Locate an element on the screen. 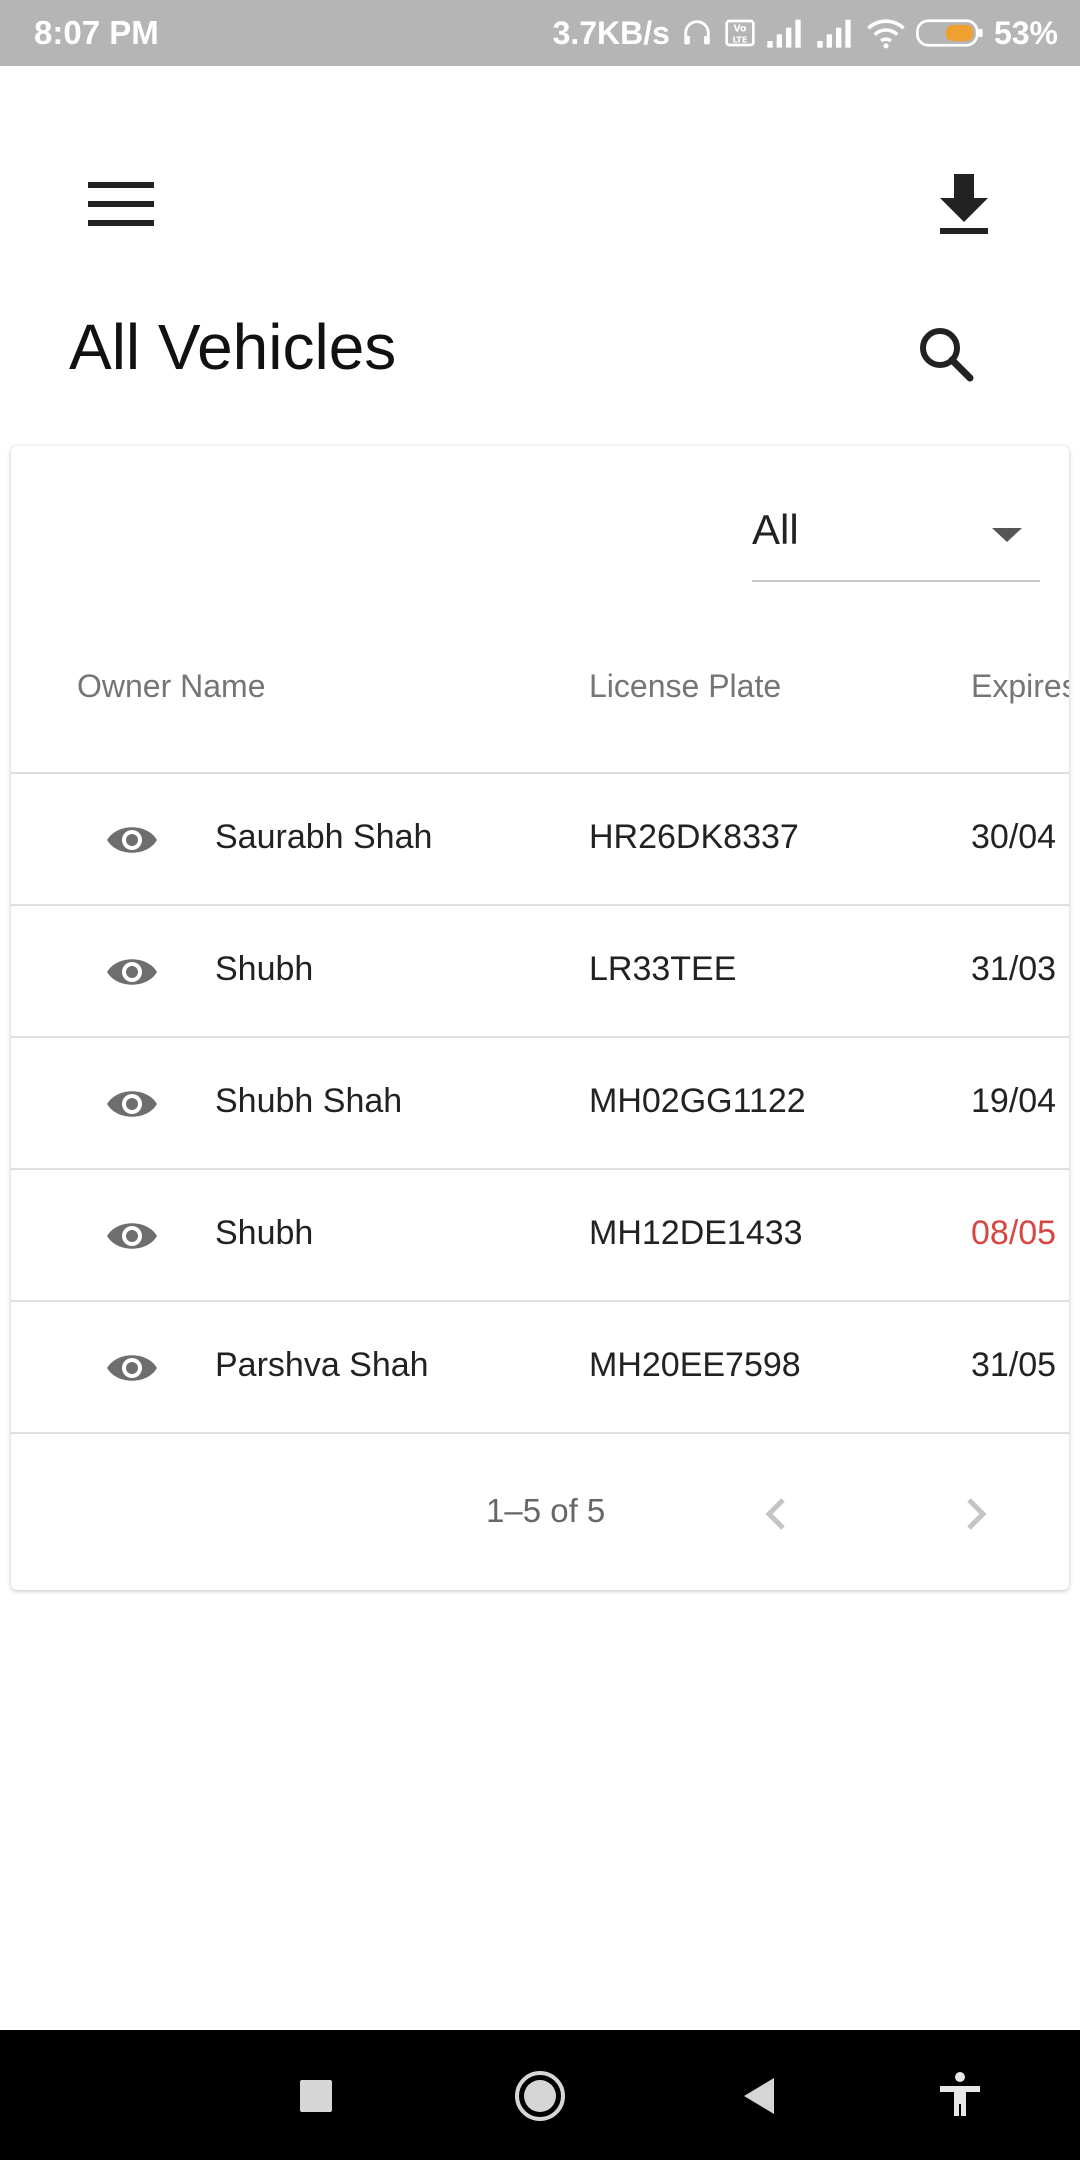  accessibility-icon is located at coordinates (960, 2094).